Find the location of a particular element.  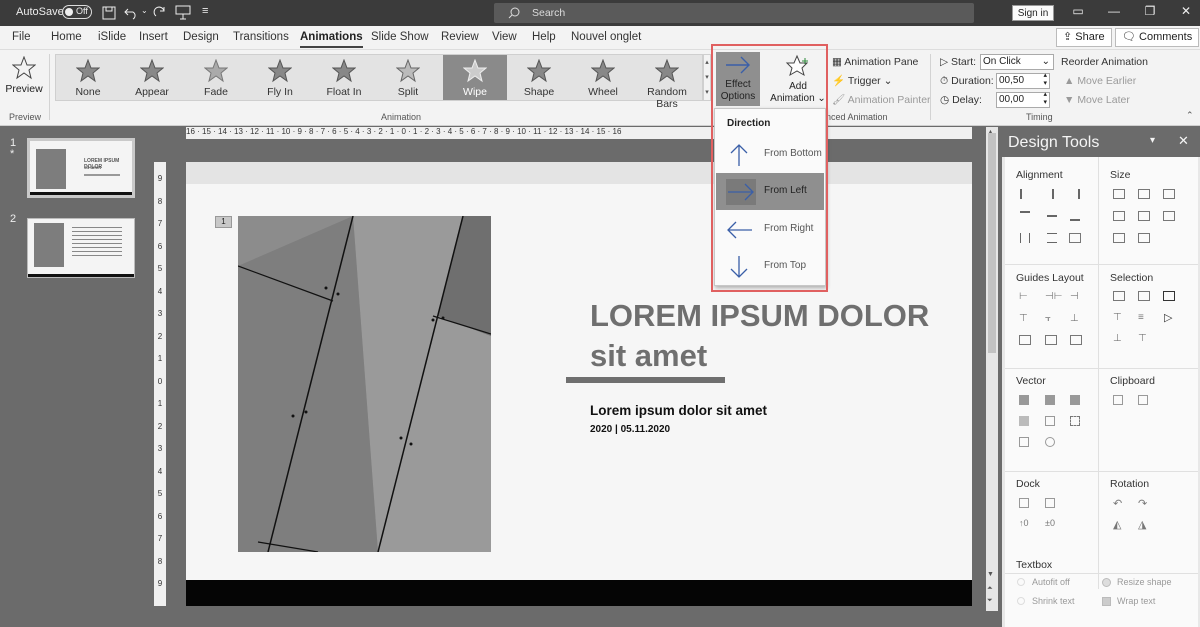

rotate-left-icon: ↶ is located at coordinates (1117, 503).